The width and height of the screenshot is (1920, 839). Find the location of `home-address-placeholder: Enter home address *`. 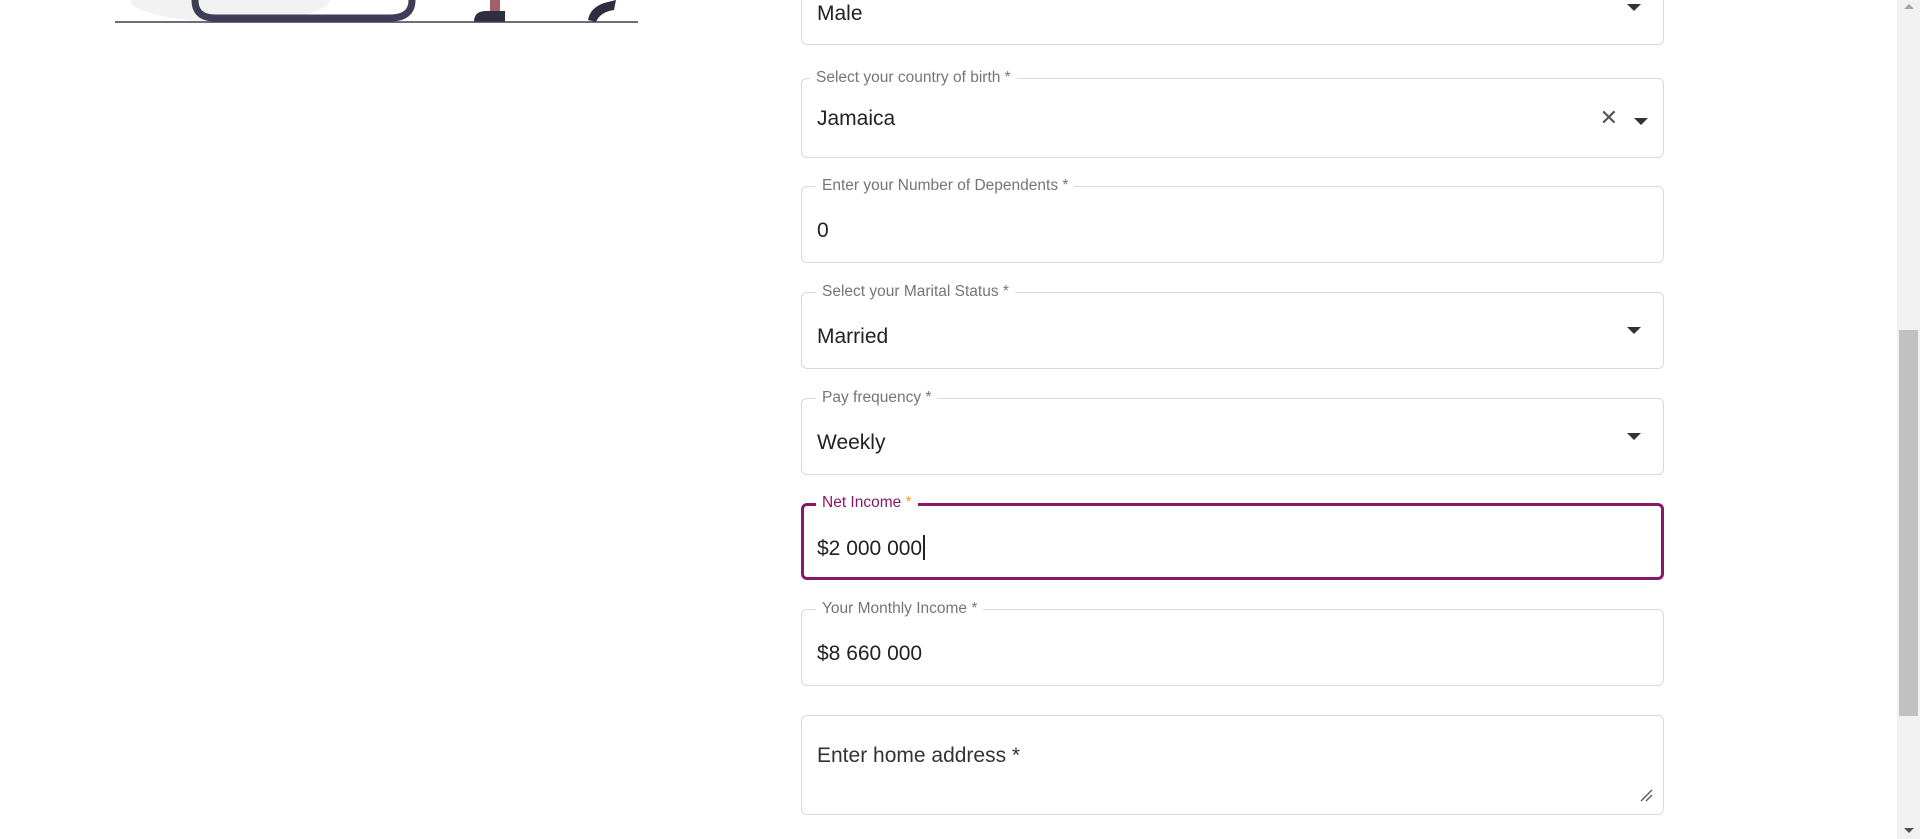

home-address-placeholder: Enter home address * is located at coordinates (919, 755).